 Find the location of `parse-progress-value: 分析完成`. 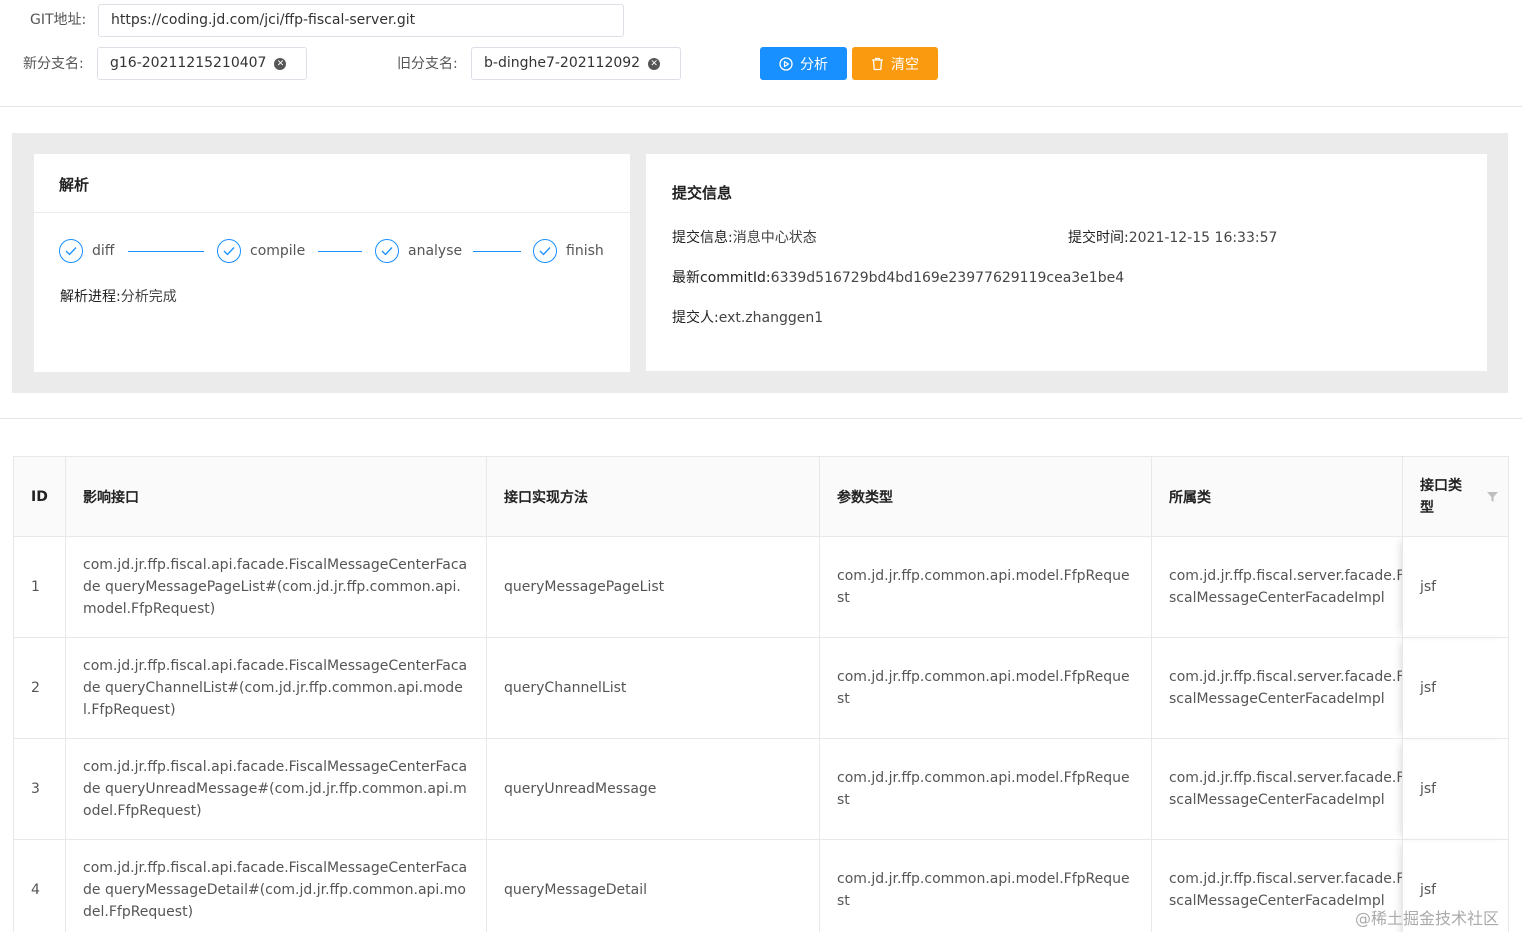

parse-progress-value: 分析完成 is located at coordinates (148, 297).